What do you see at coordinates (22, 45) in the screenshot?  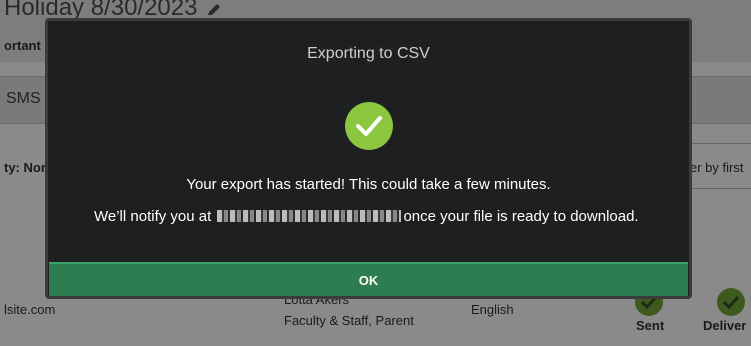 I see `page-subtitle: ortant` at bounding box center [22, 45].